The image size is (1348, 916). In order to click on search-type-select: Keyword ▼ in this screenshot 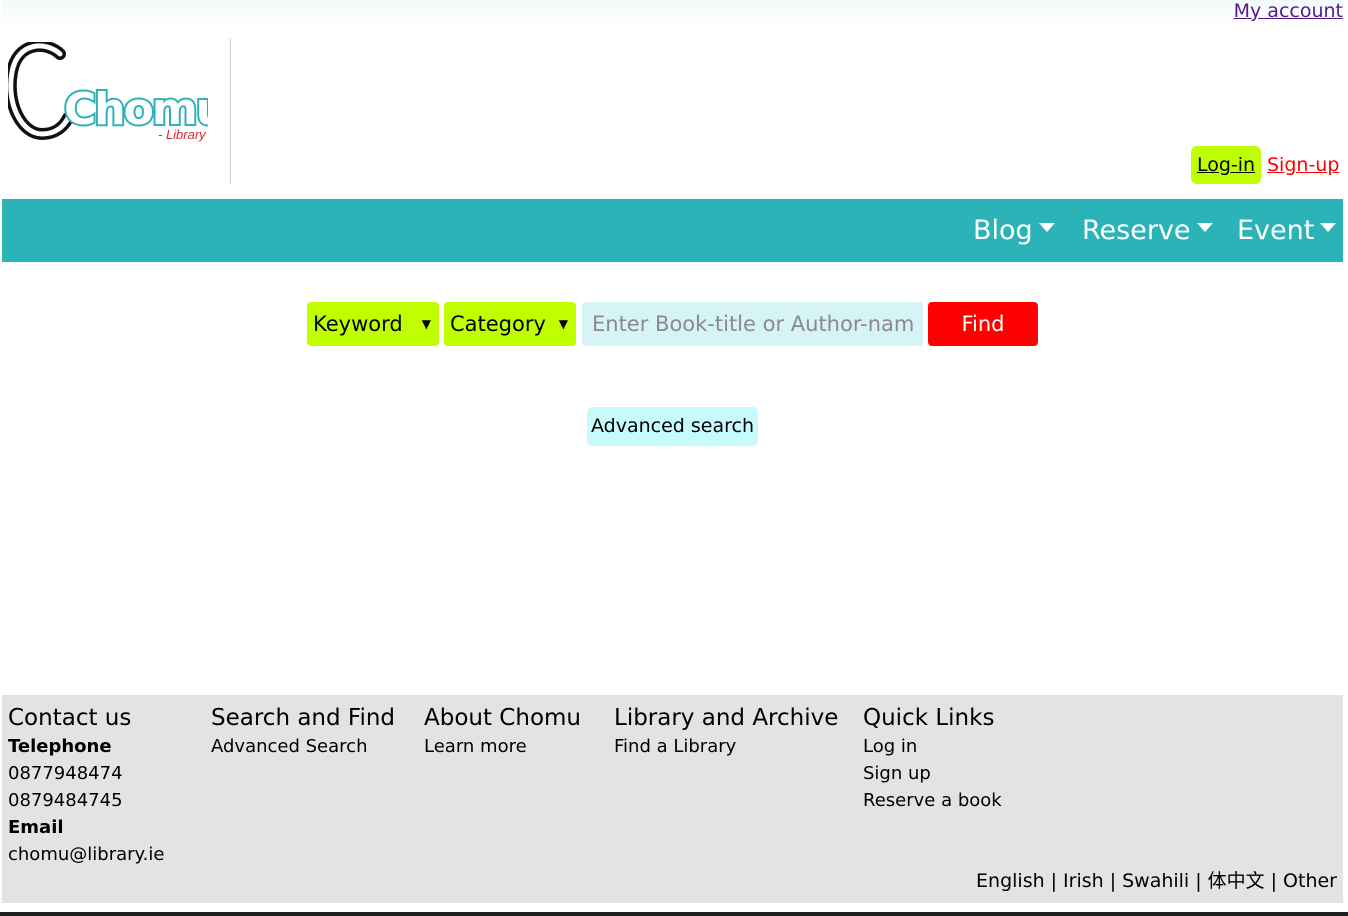, I will do `click(373, 324)`.